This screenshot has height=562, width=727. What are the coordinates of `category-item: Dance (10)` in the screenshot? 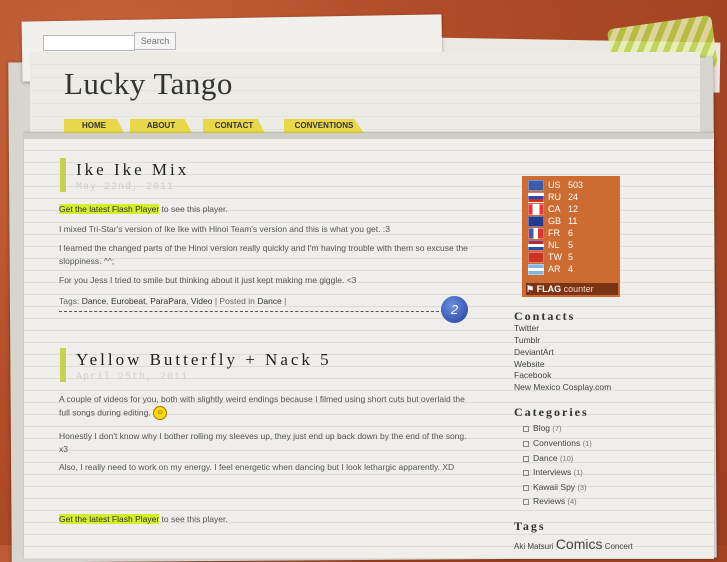 It's located at (548, 458).